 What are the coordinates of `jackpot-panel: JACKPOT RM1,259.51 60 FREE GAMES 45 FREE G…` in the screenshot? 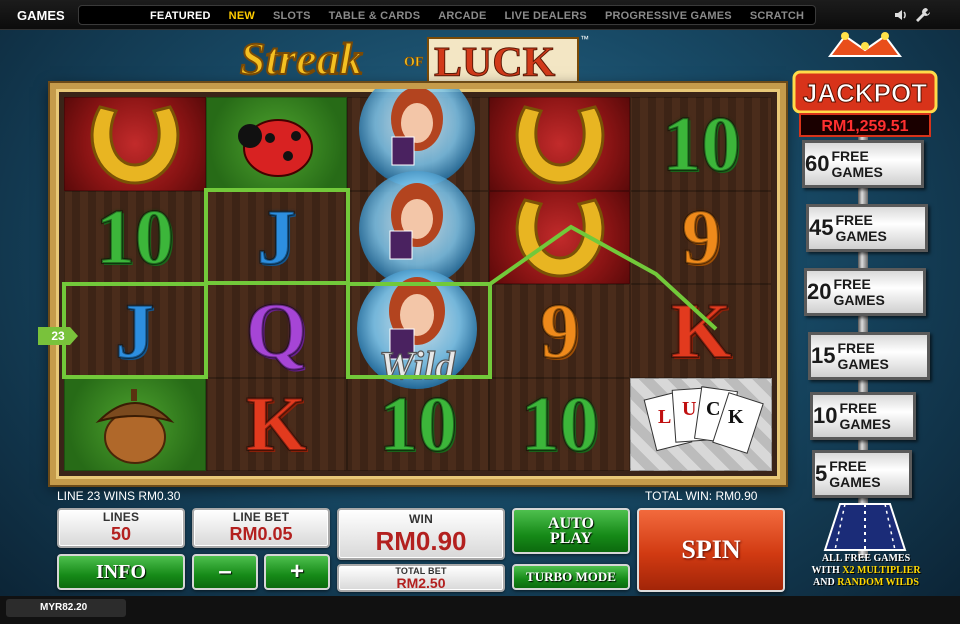 It's located at (865, 308).